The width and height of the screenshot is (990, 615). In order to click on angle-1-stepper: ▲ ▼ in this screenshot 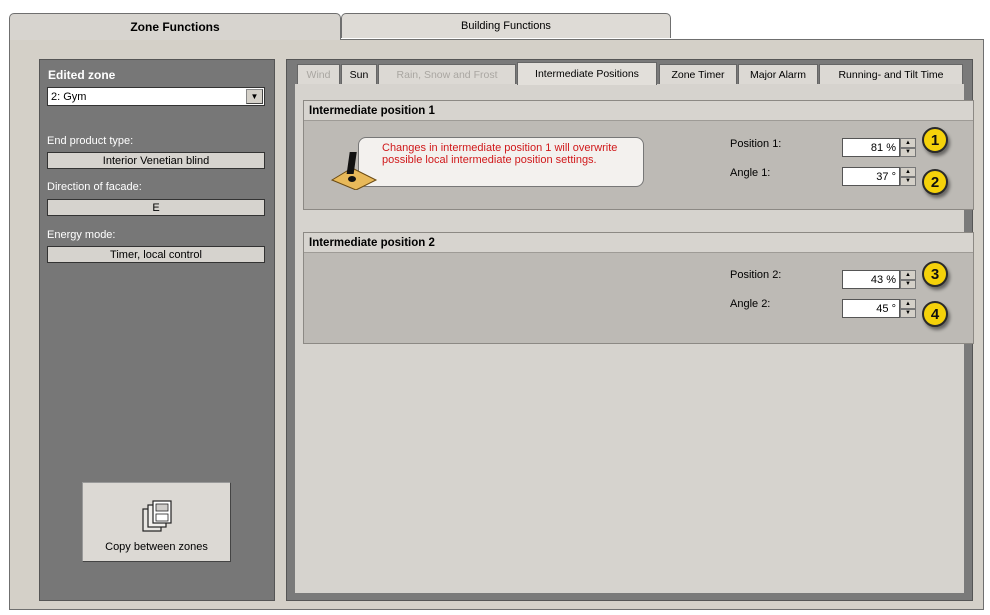, I will do `click(908, 176)`.